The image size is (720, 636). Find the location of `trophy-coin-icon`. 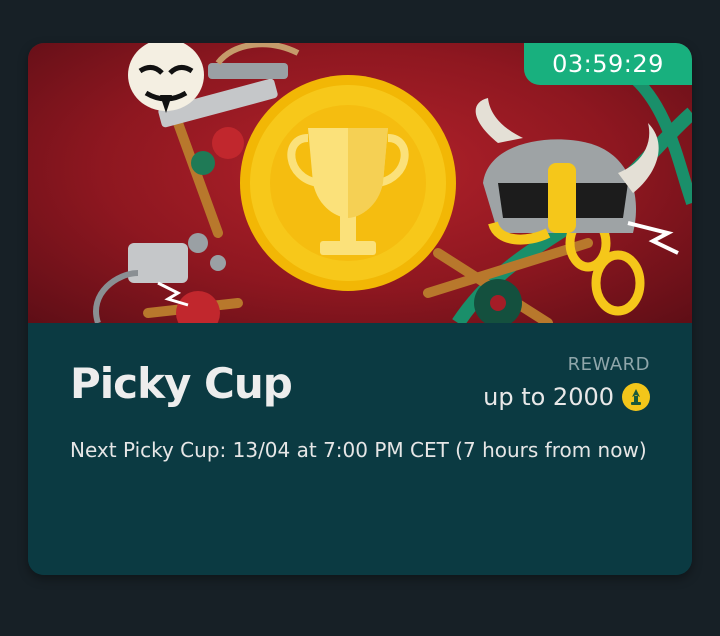

trophy-coin-icon is located at coordinates (348, 183).